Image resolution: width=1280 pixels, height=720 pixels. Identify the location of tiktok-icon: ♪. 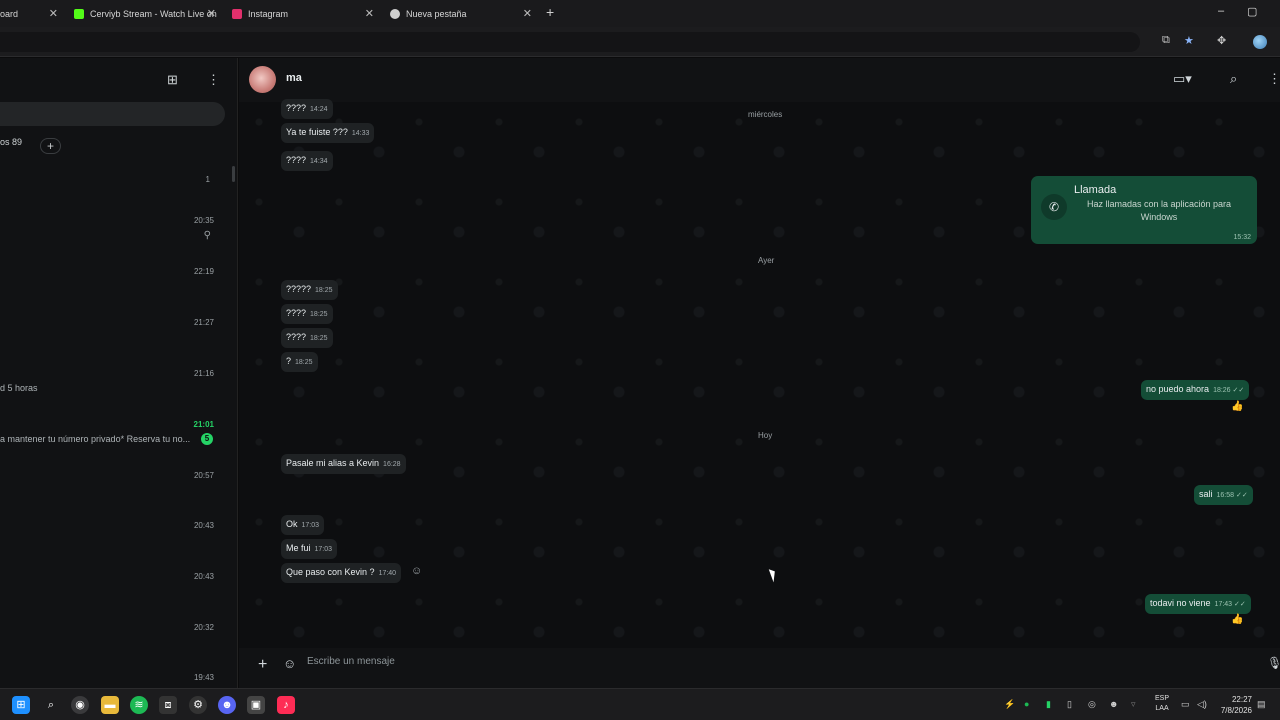
(286, 705).